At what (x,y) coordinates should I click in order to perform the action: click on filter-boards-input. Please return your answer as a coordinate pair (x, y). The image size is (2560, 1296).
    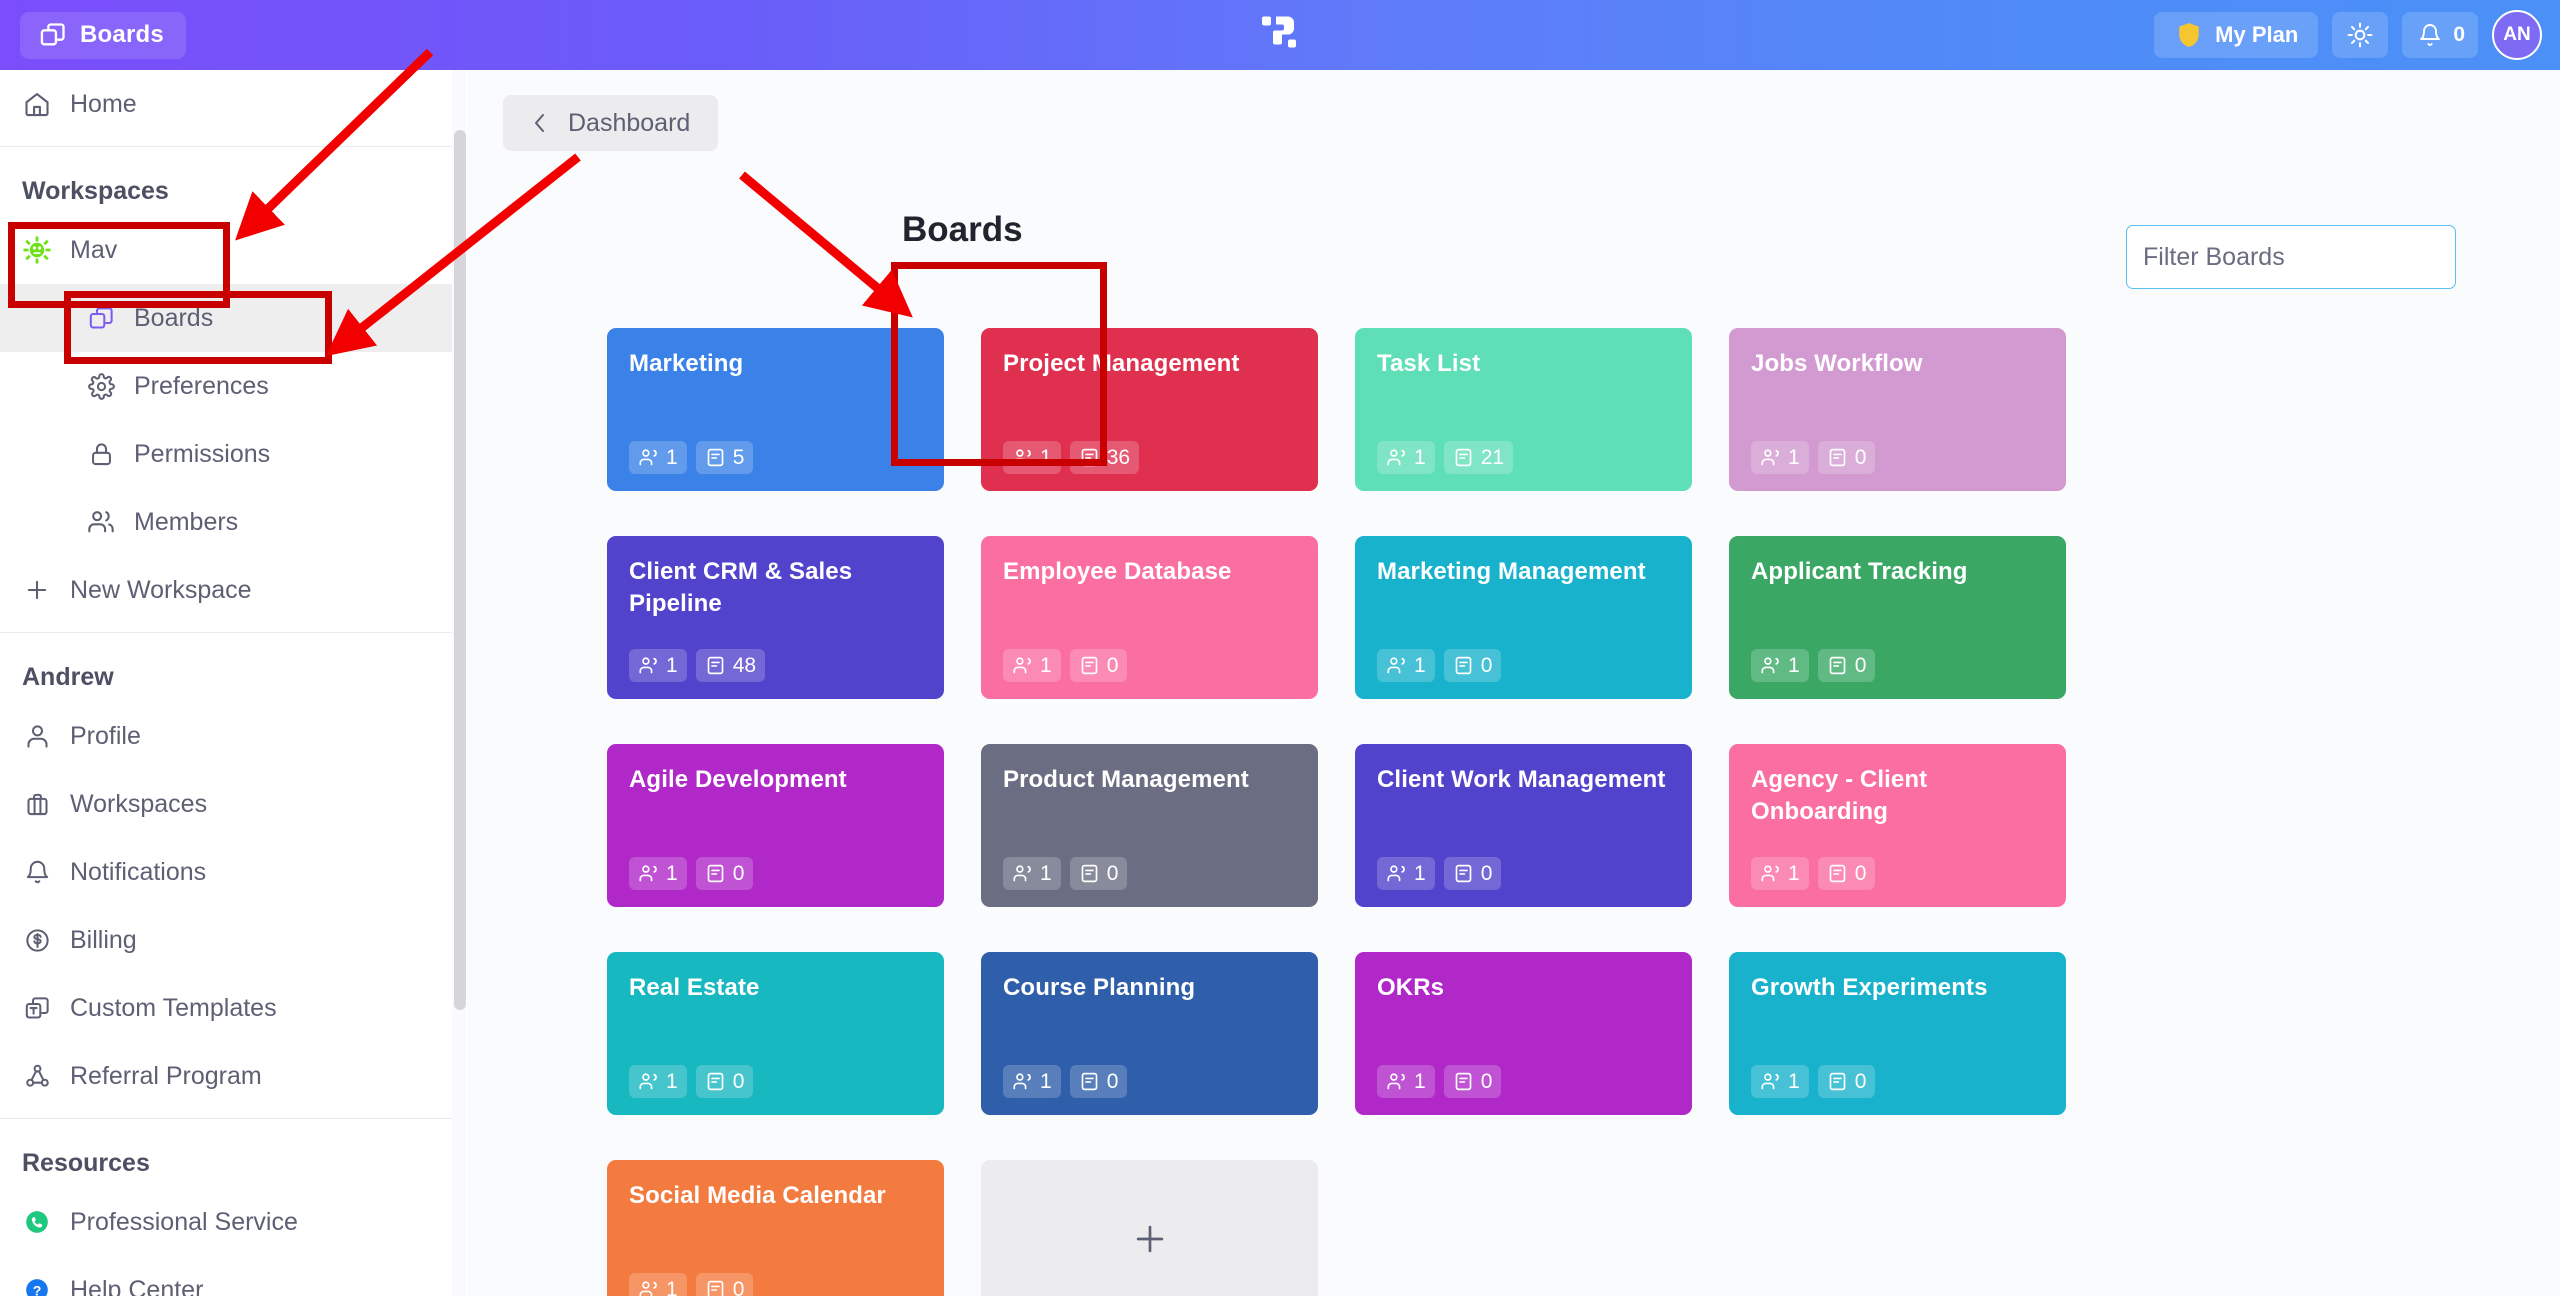
    Looking at the image, I should click on (2291, 257).